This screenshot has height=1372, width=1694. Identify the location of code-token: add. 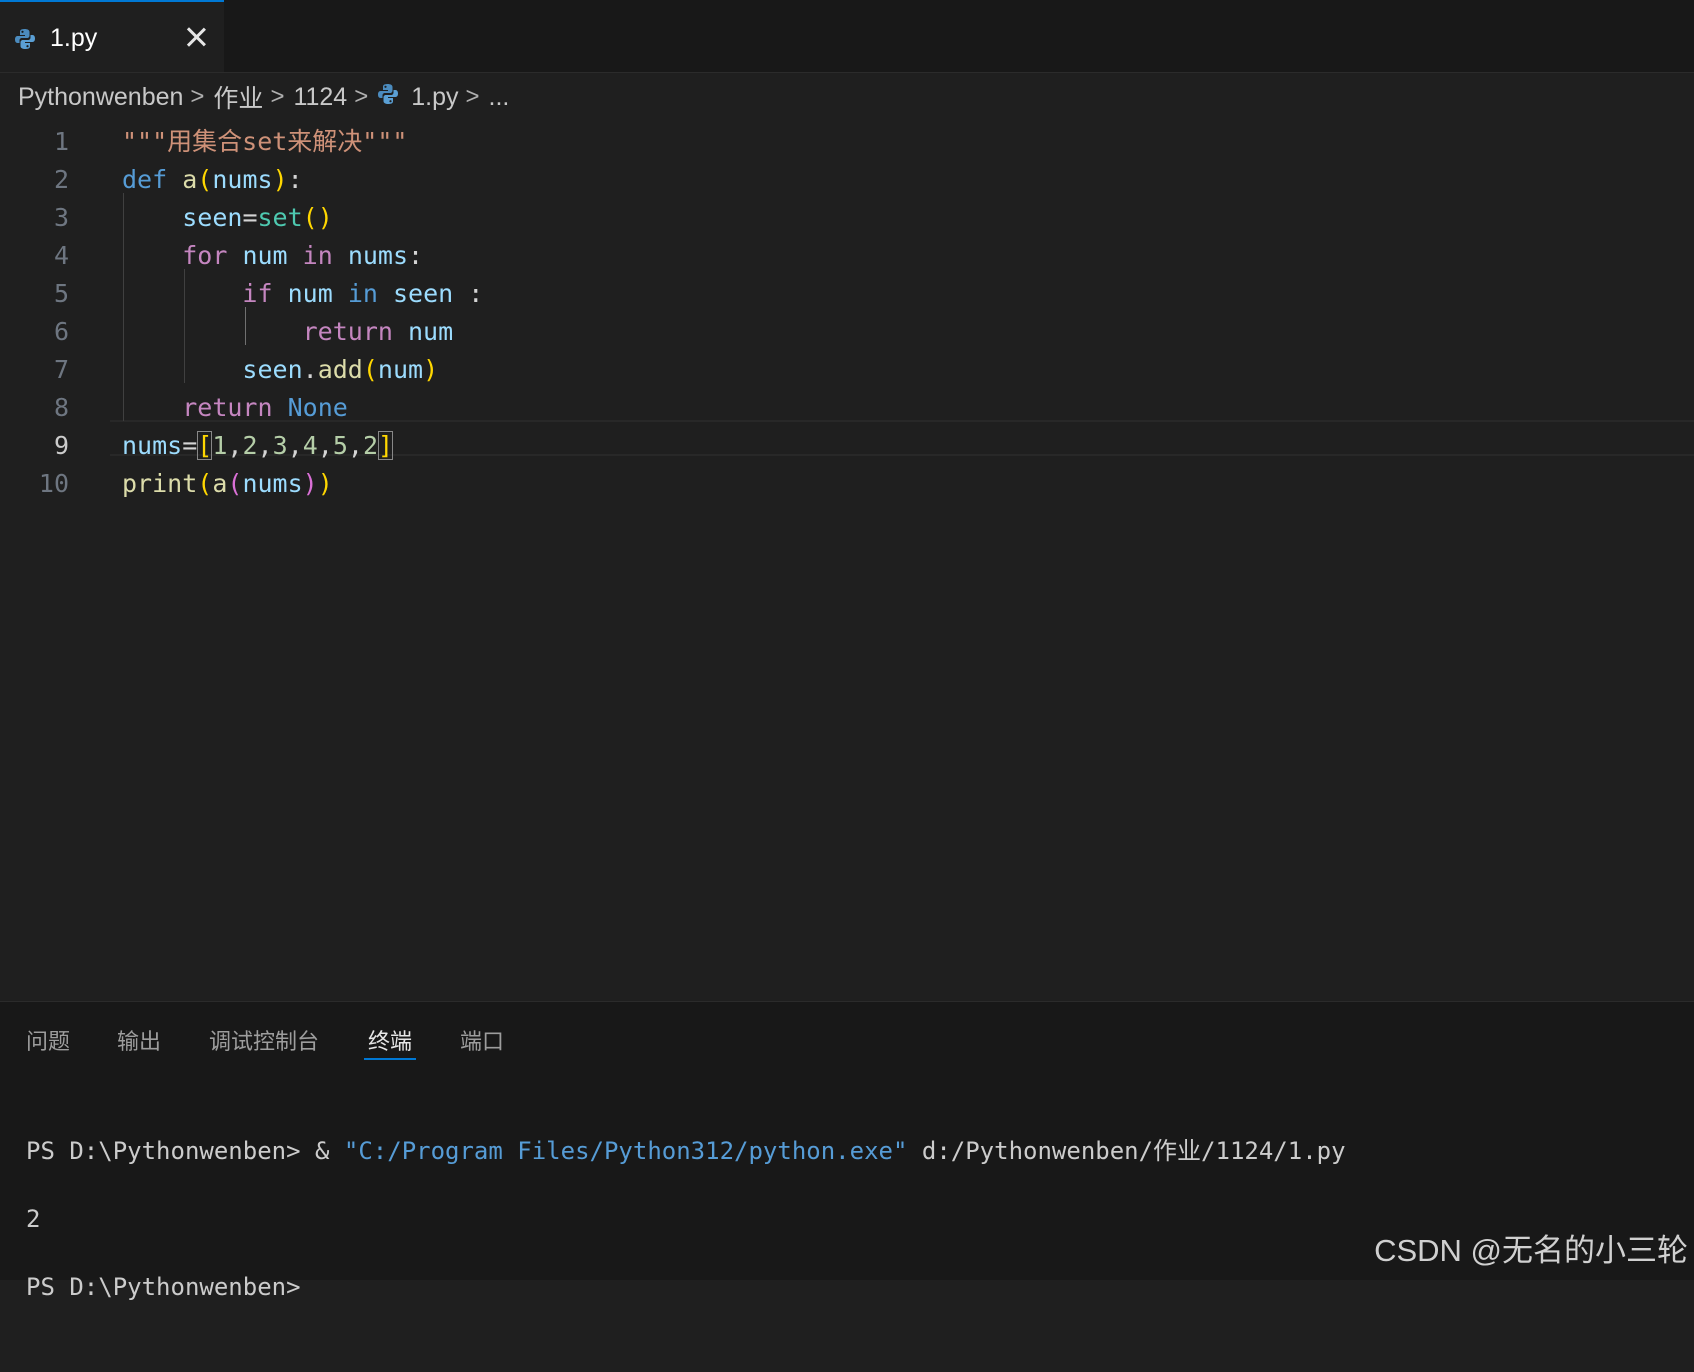
(340, 369).